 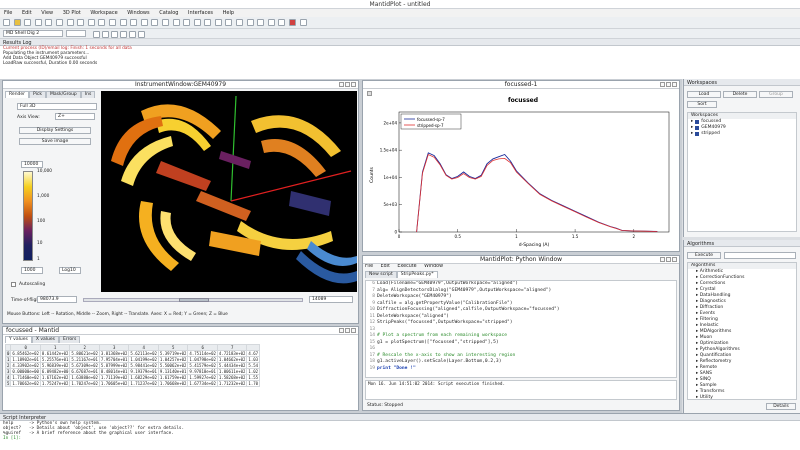 I want to click on tof-slider-handle, so click(x=194, y=300).